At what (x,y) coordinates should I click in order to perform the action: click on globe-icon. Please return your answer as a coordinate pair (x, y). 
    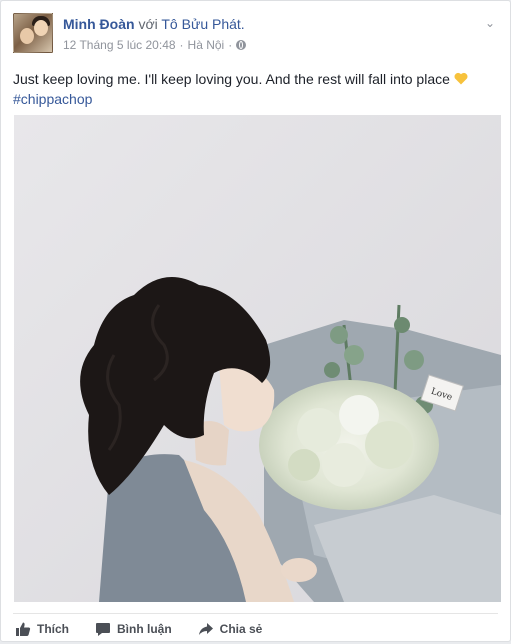
    Looking at the image, I should click on (241, 45).